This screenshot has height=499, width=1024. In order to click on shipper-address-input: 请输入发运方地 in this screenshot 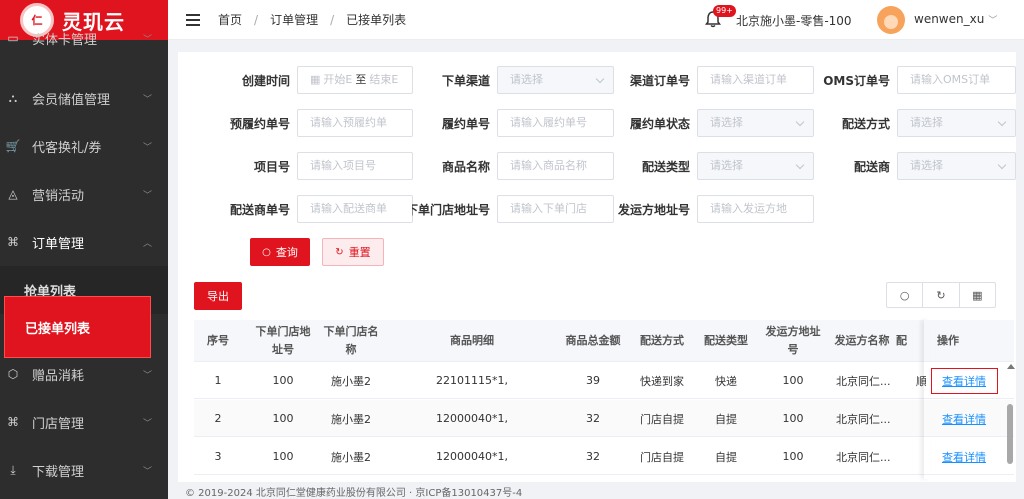, I will do `click(755, 209)`.